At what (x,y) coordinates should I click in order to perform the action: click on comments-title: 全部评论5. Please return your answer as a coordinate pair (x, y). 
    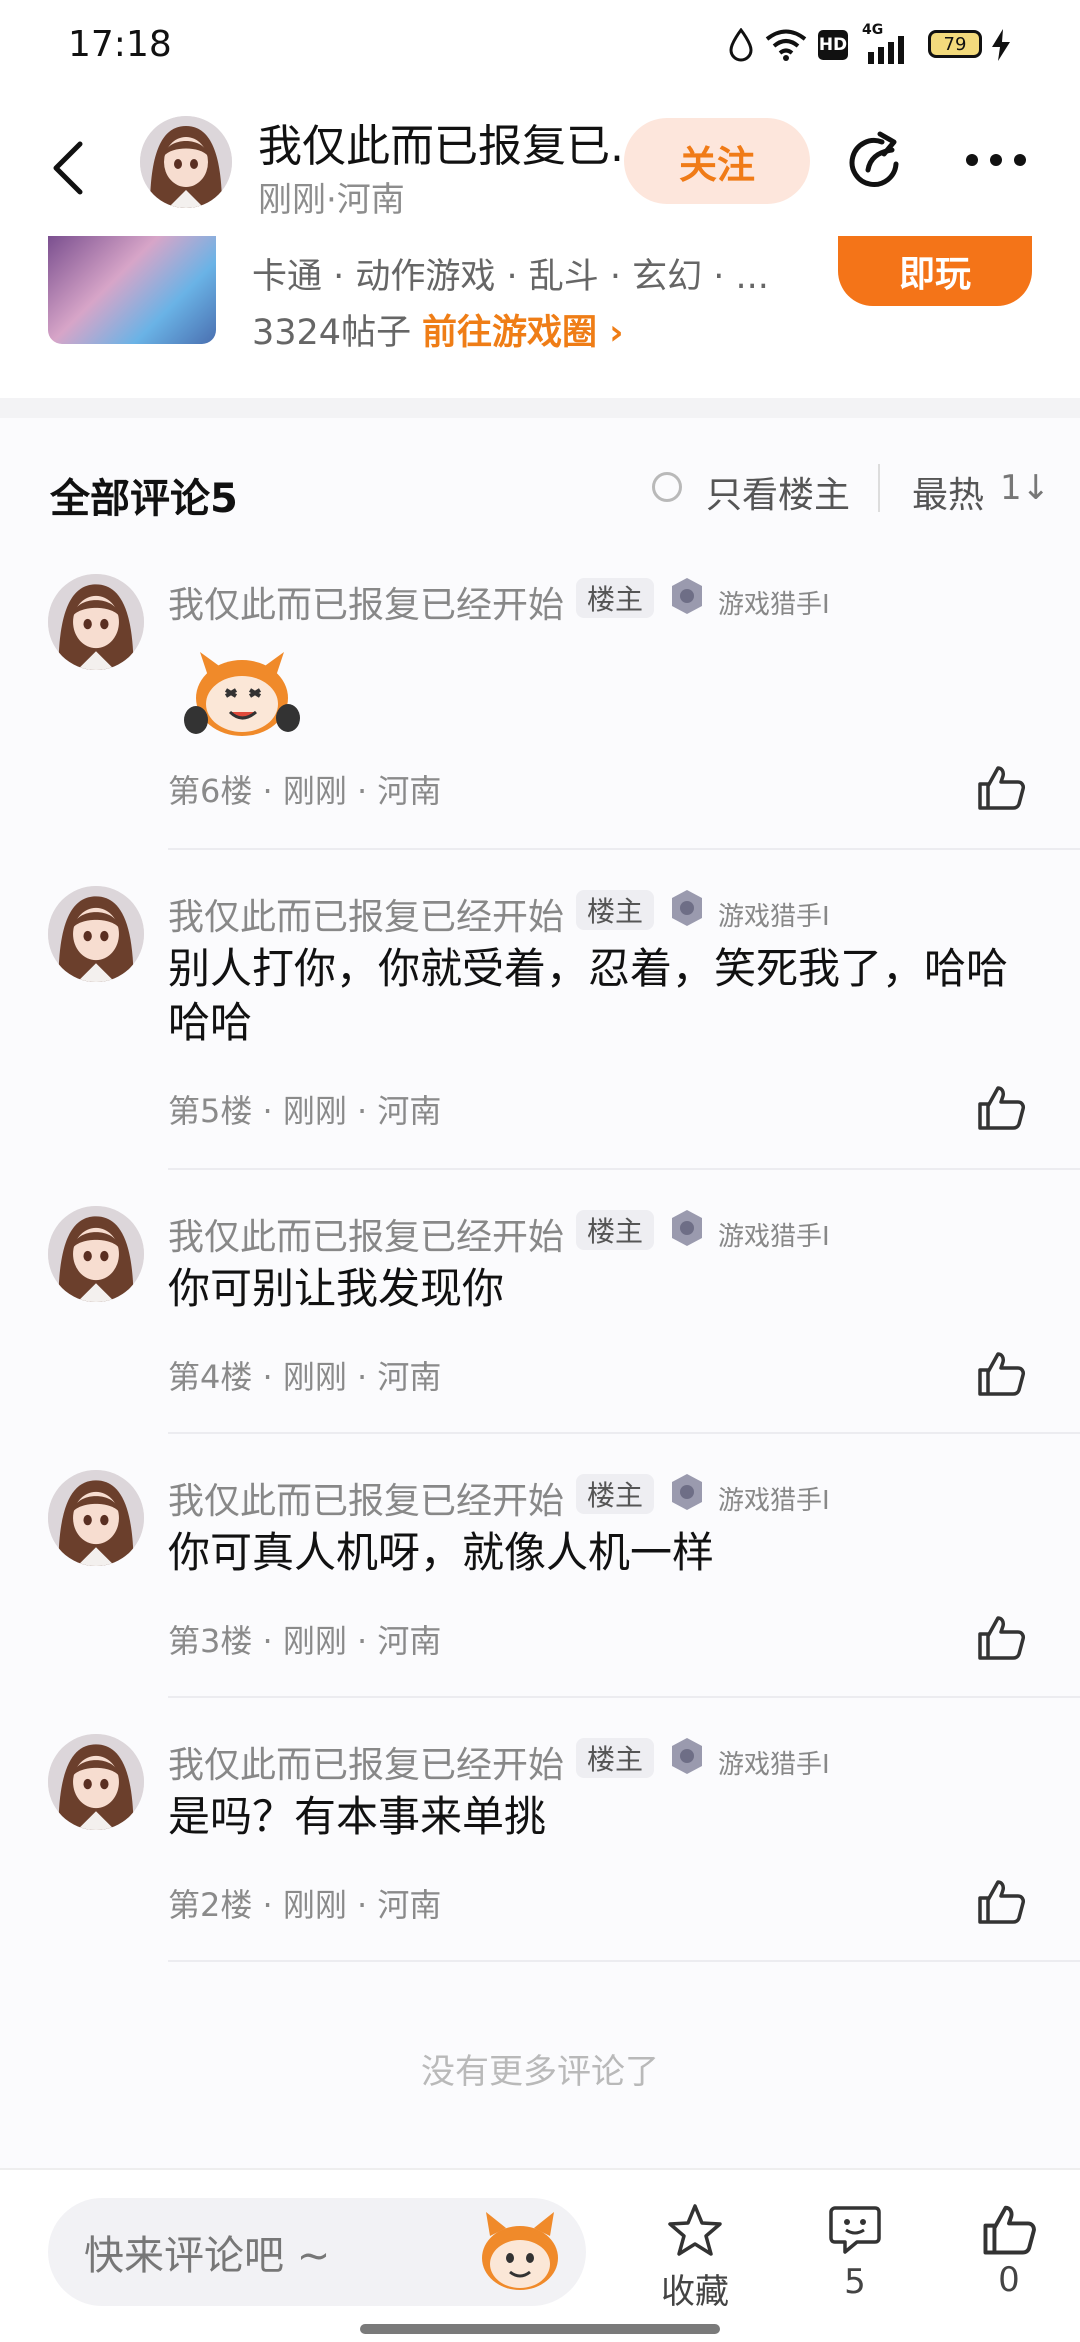
    Looking at the image, I should click on (144, 499).